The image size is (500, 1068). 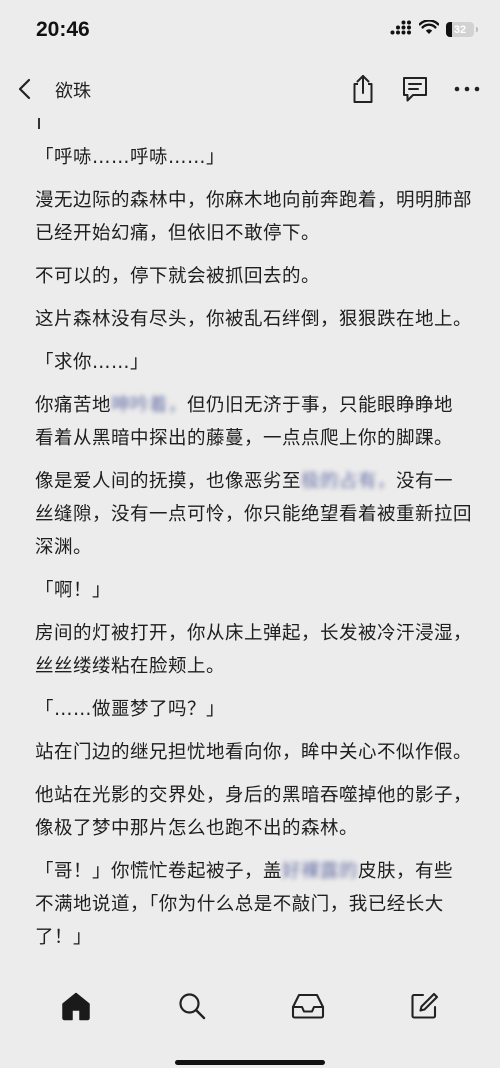 I want to click on nav-actions, so click(x=415, y=89).